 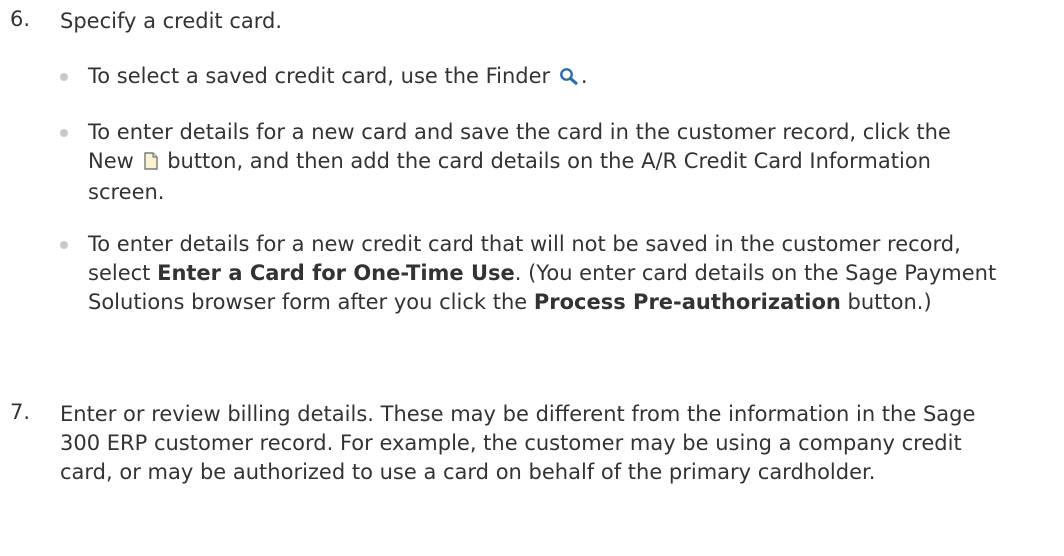 What do you see at coordinates (20, 19) in the screenshot?
I see `step-number: 6.` at bounding box center [20, 19].